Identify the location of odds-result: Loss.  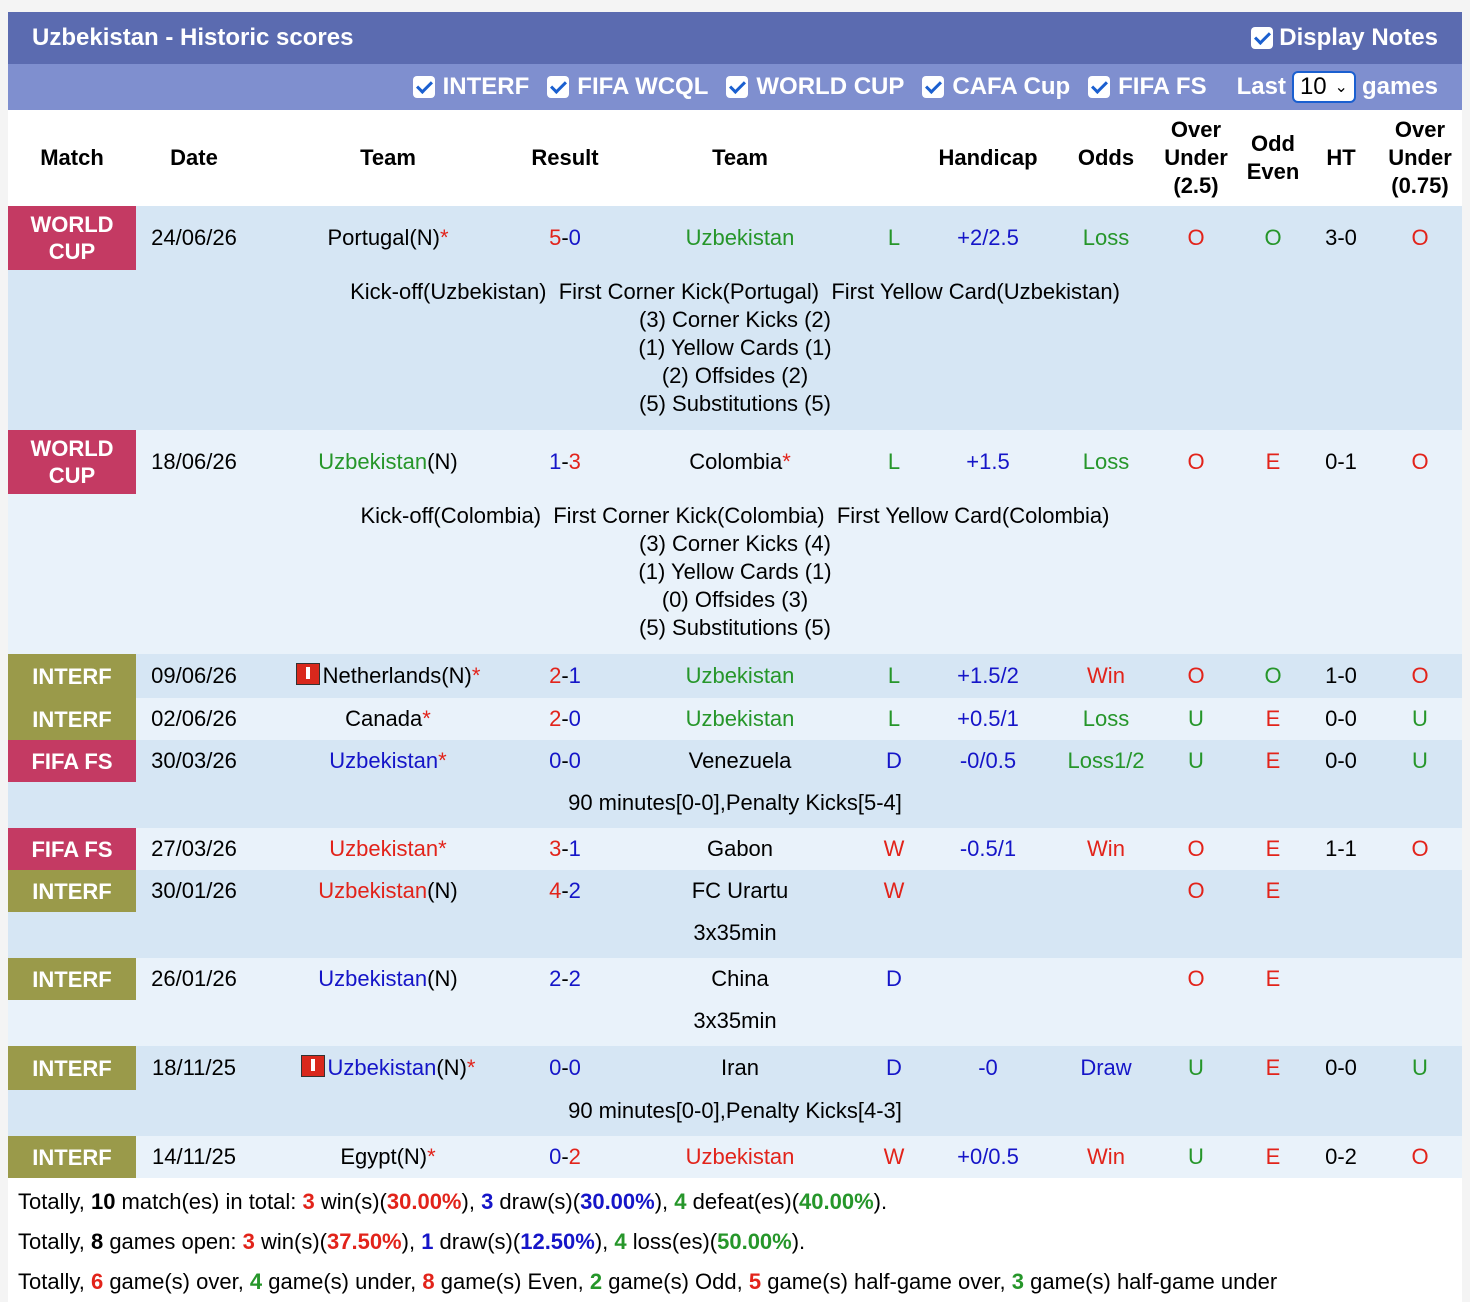
(1106, 238).